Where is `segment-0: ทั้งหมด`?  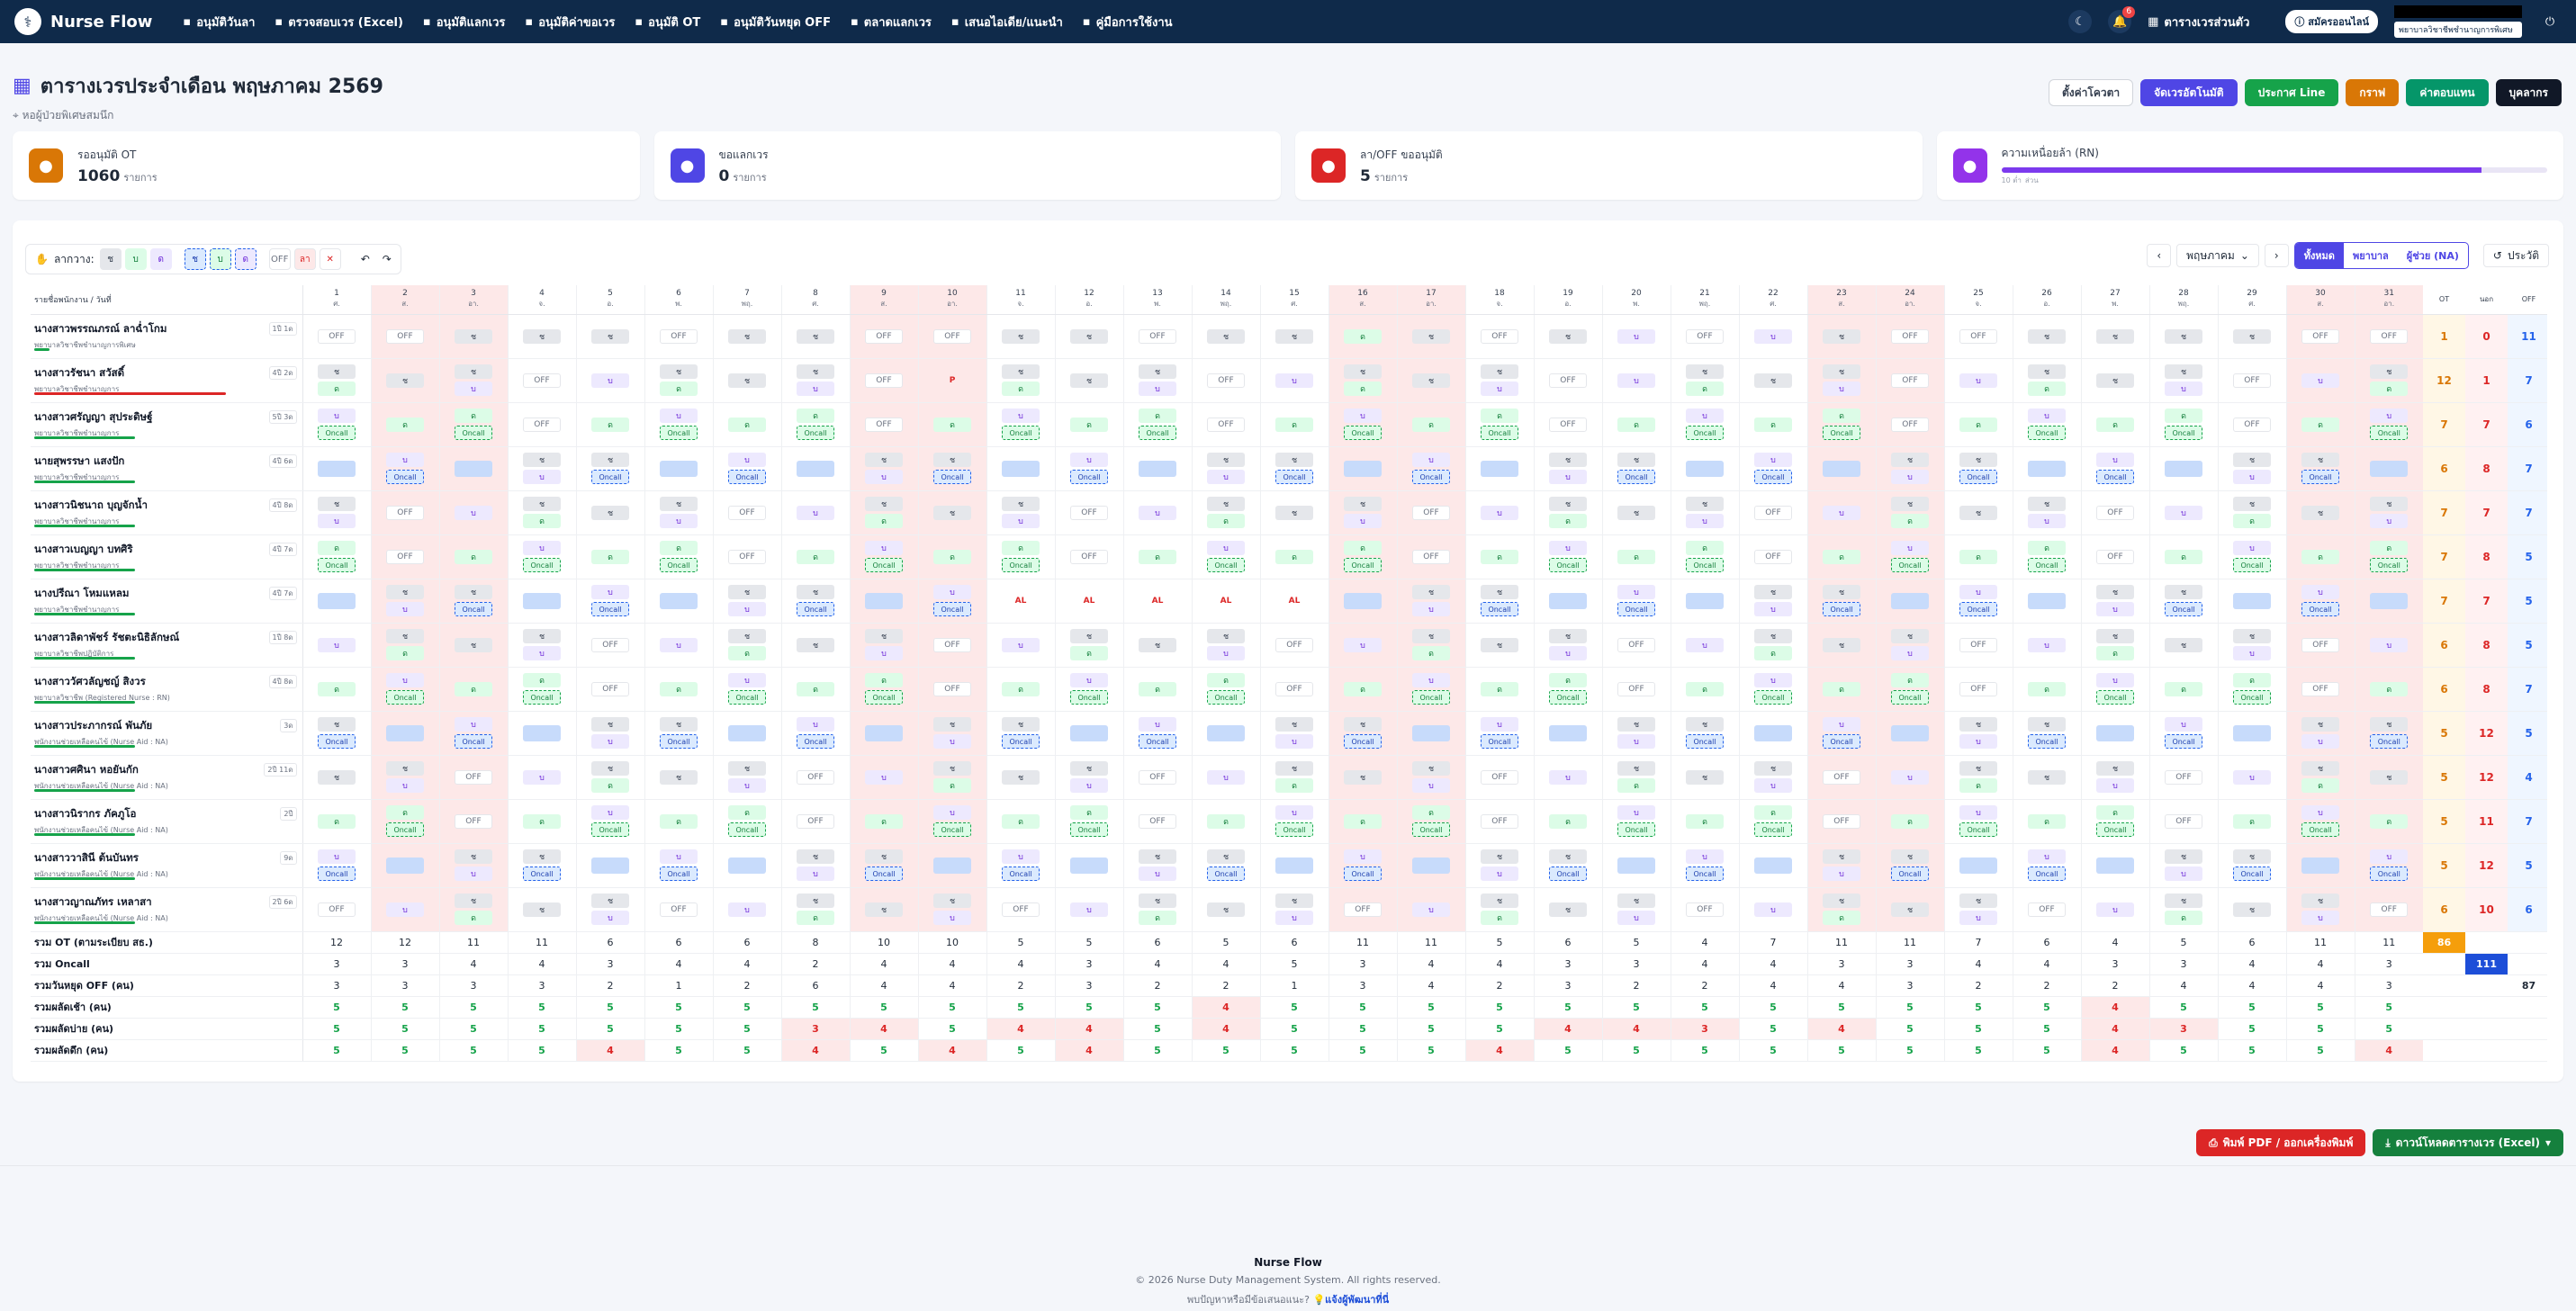 segment-0: ทั้งหมด is located at coordinates (2319, 255).